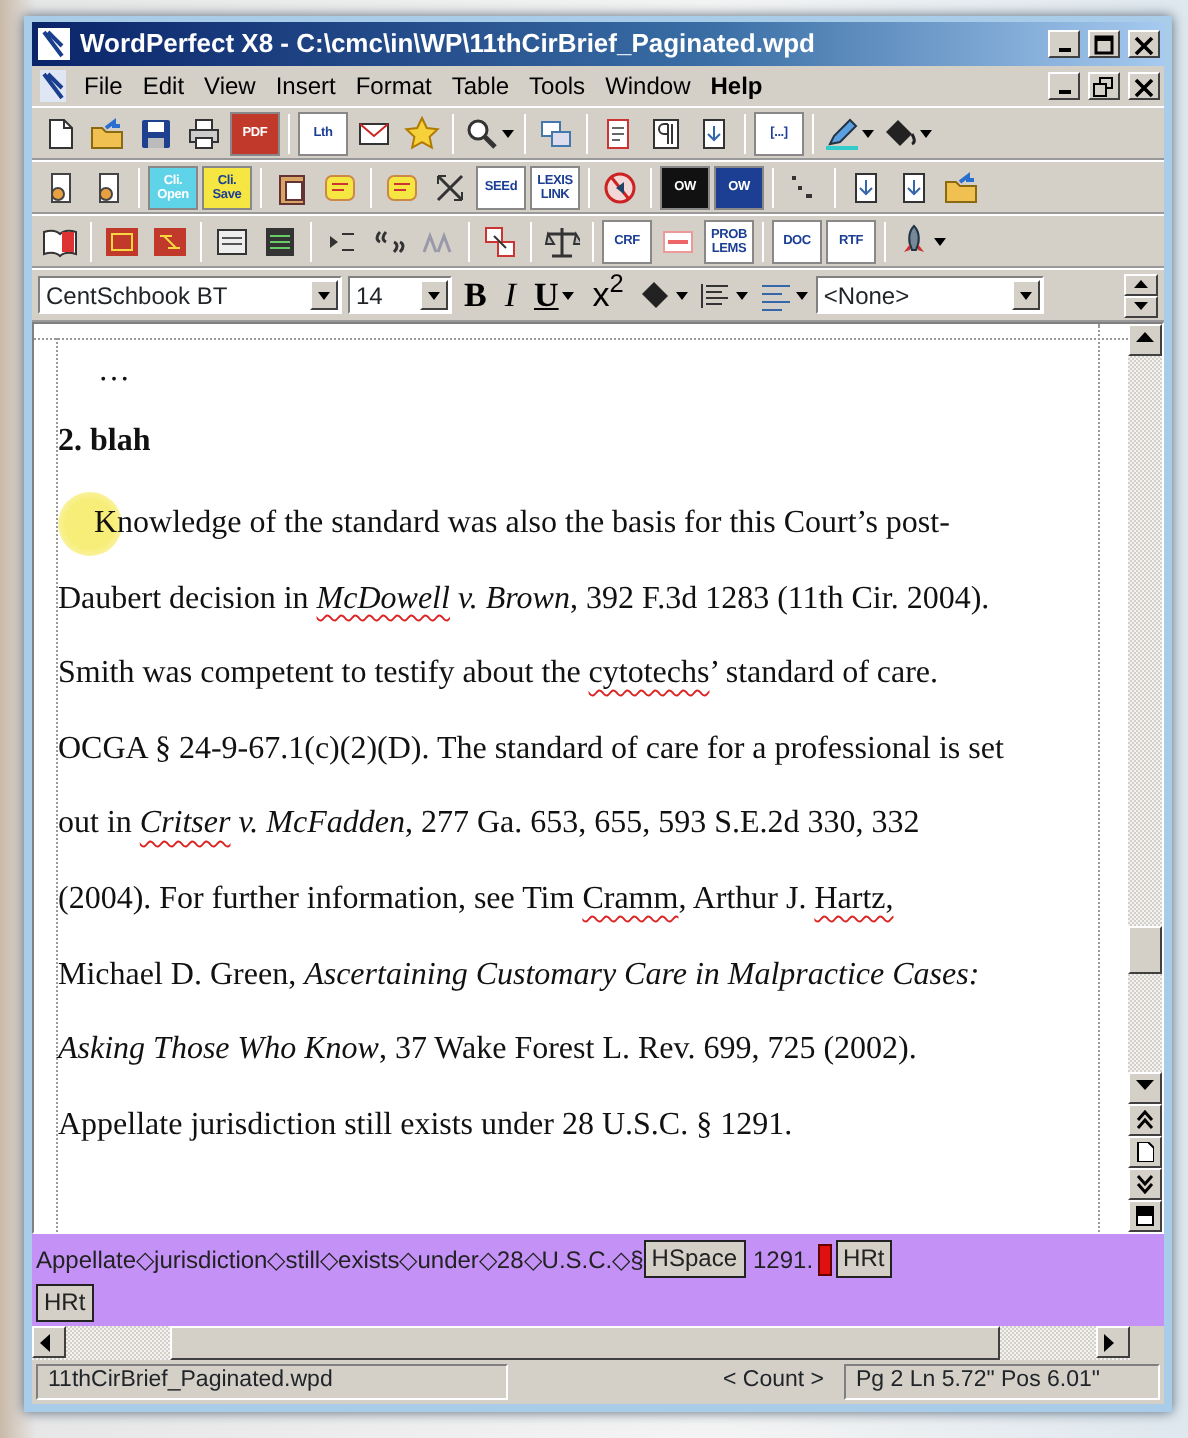 This screenshot has width=1188, height=1438. I want to click on status-filename: 11thCirBrief_Paginated.wpd, so click(272, 1382).